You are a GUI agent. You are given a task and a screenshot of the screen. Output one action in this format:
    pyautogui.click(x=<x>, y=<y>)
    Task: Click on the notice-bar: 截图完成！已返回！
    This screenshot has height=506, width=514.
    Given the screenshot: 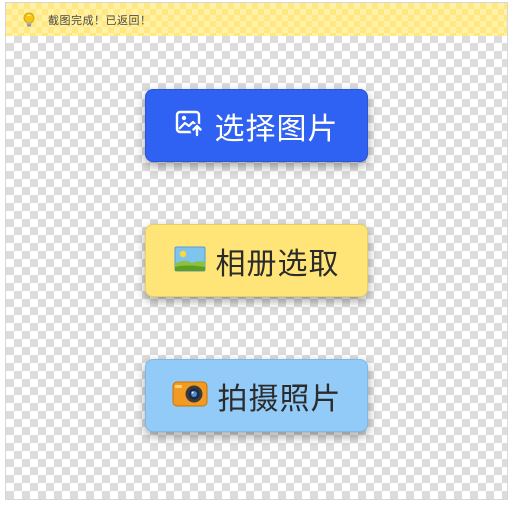 What is the action you would take?
    pyautogui.click(x=256, y=19)
    